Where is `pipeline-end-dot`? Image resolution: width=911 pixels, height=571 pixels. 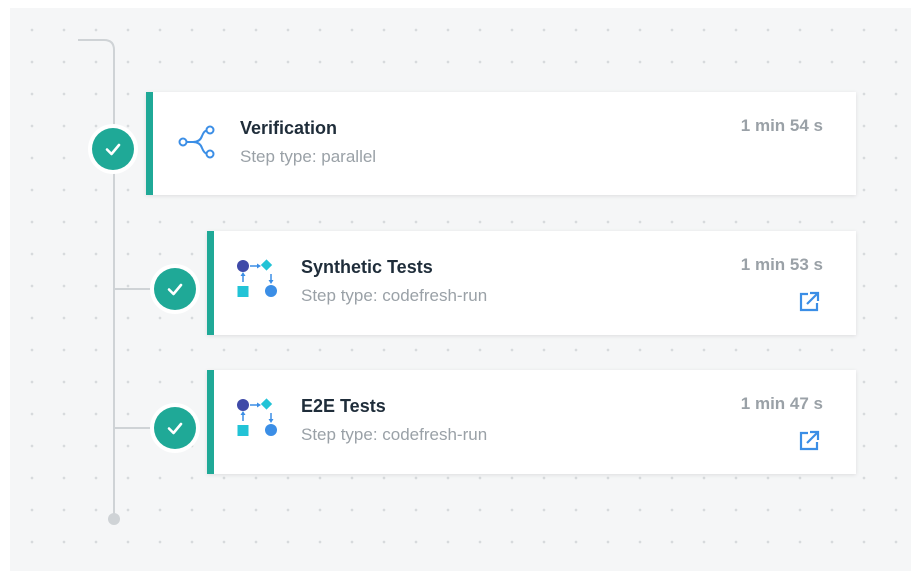
pipeline-end-dot is located at coordinates (114, 519).